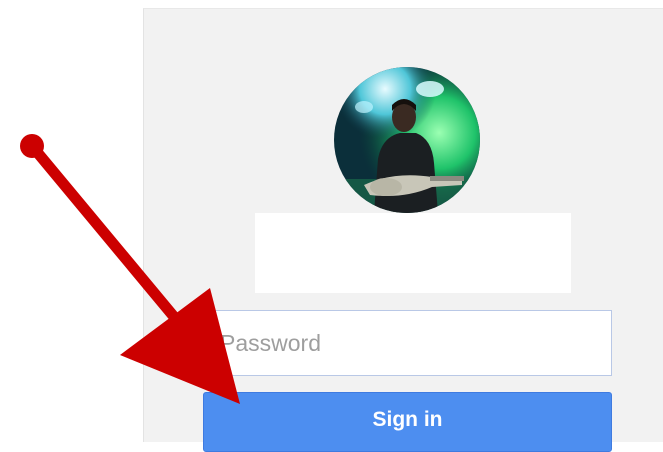  Describe the element at coordinates (407, 343) in the screenshot. I see `password-input` at that location.